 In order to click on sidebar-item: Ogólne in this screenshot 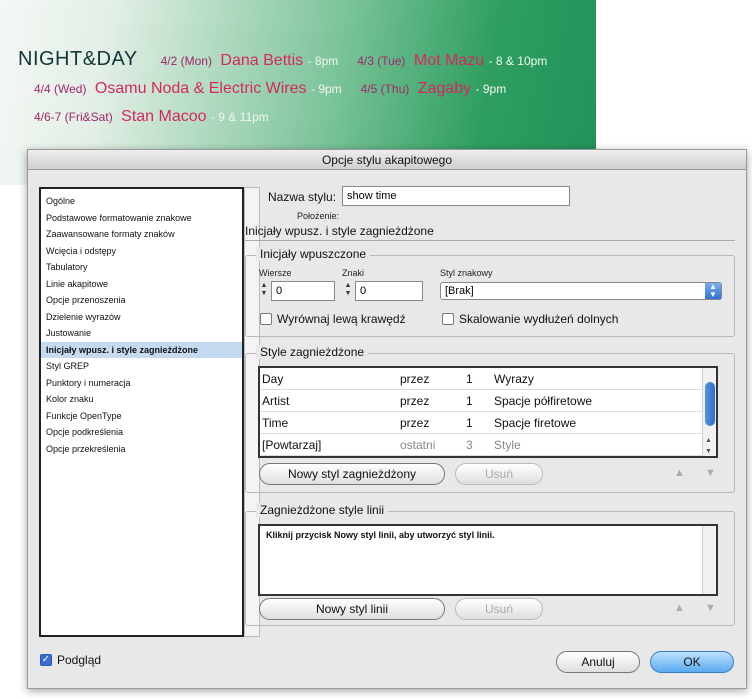, I will do `click(141, 201)`.